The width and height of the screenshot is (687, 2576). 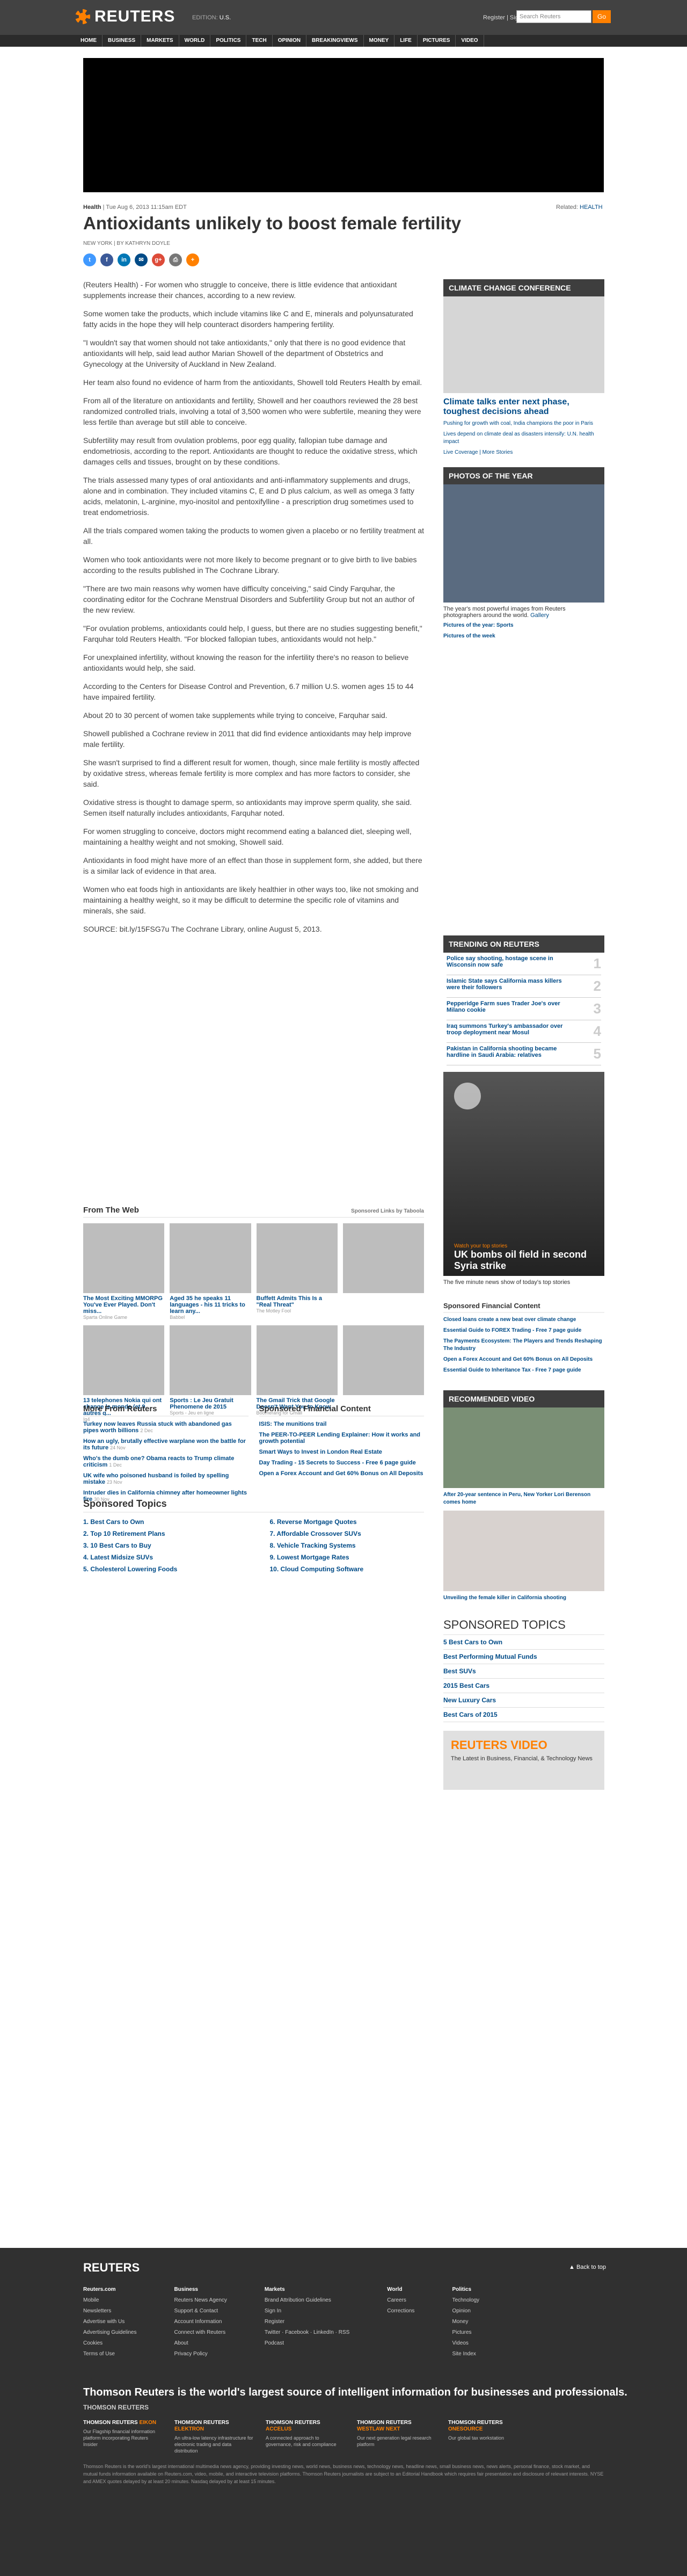 I want to click on topic-link: 9. Lowest Mortgage Rates, so click(x=347, y=1557).